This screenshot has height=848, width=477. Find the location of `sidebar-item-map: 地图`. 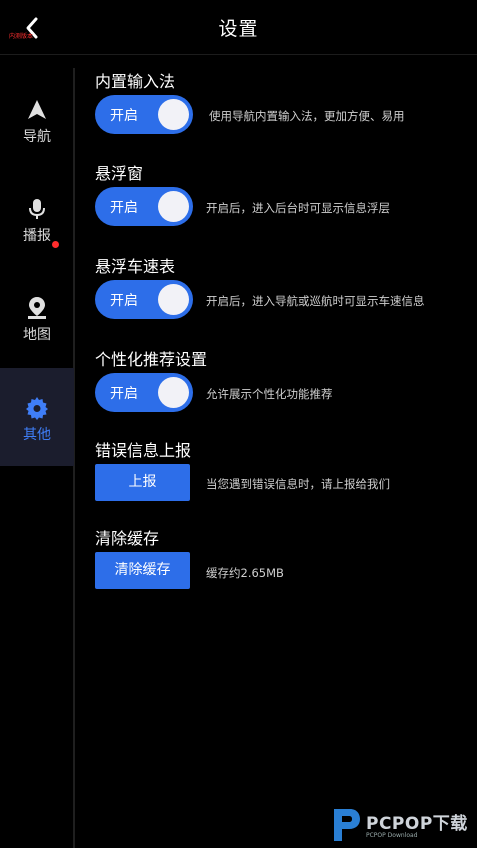

sidebar-item-map: 地图 is located at coordinates (37, 319).